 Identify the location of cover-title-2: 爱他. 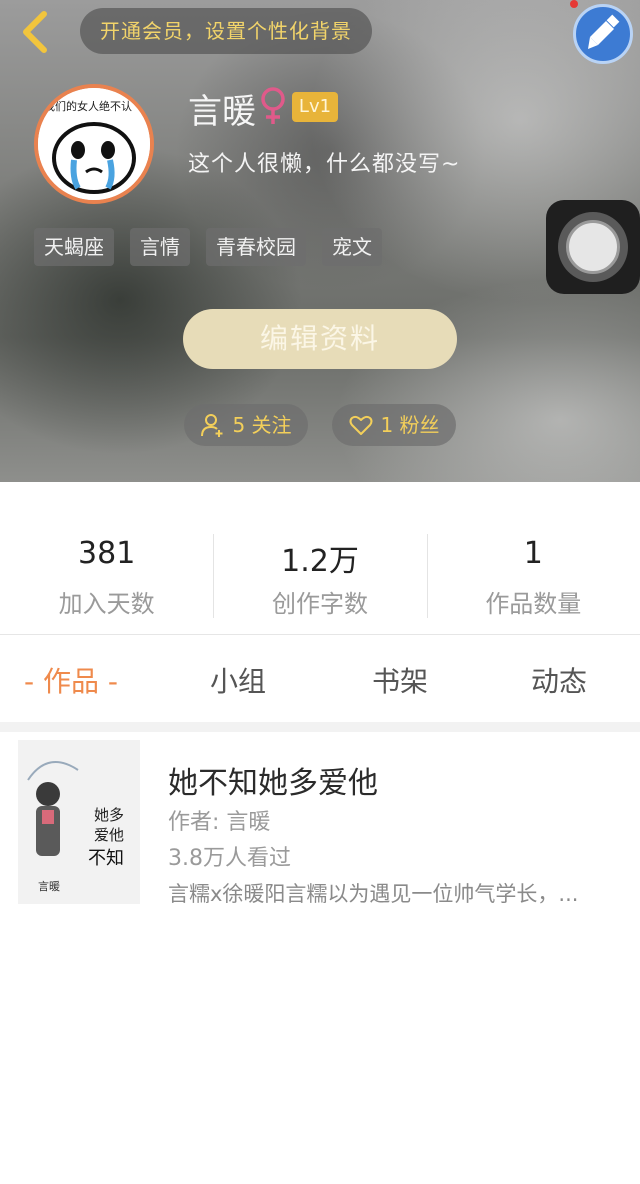
(109, 835).